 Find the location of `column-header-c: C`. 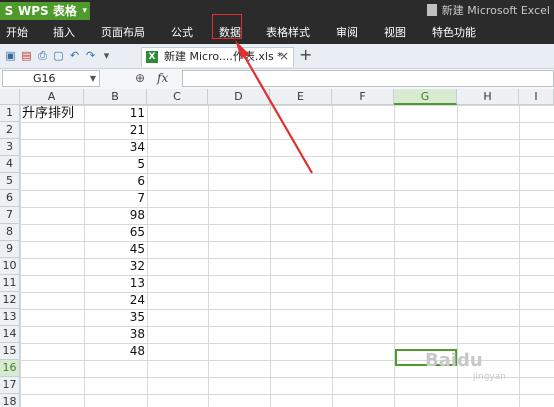

column-header-c: C is located at coordinates (177, 97).